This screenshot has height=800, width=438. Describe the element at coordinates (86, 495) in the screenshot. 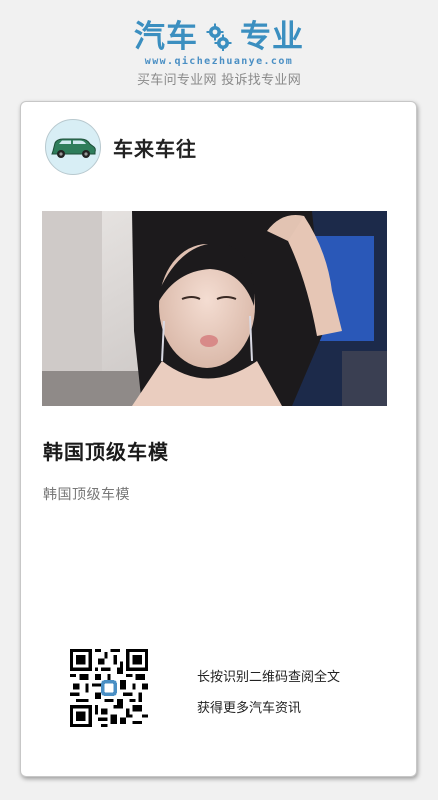

I see `article-summary: 韩国顶级车模` at that location.